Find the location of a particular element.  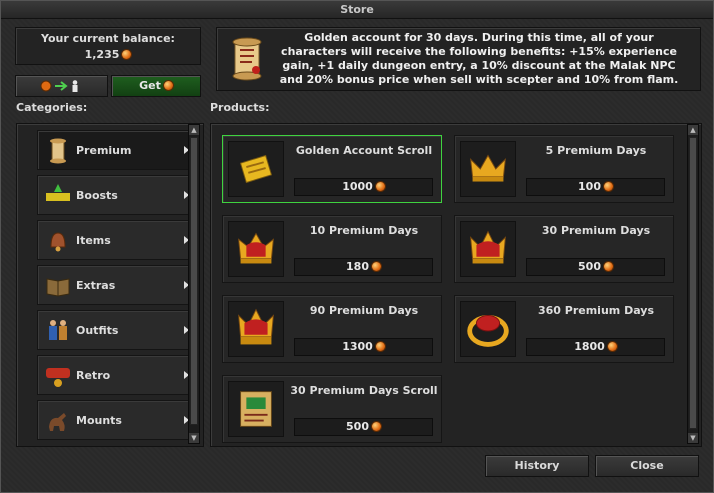

scroll-icon is located at coordinates (58, 151).